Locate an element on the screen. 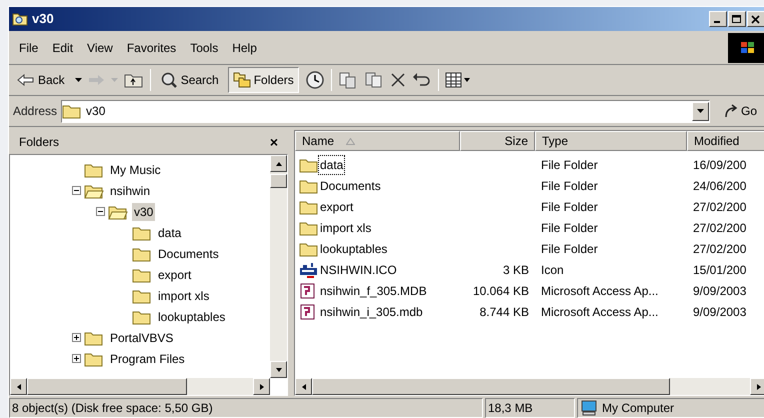 This screenshot has height=418, width=764. arrow-up-icon is located at coordinates (278, 163).